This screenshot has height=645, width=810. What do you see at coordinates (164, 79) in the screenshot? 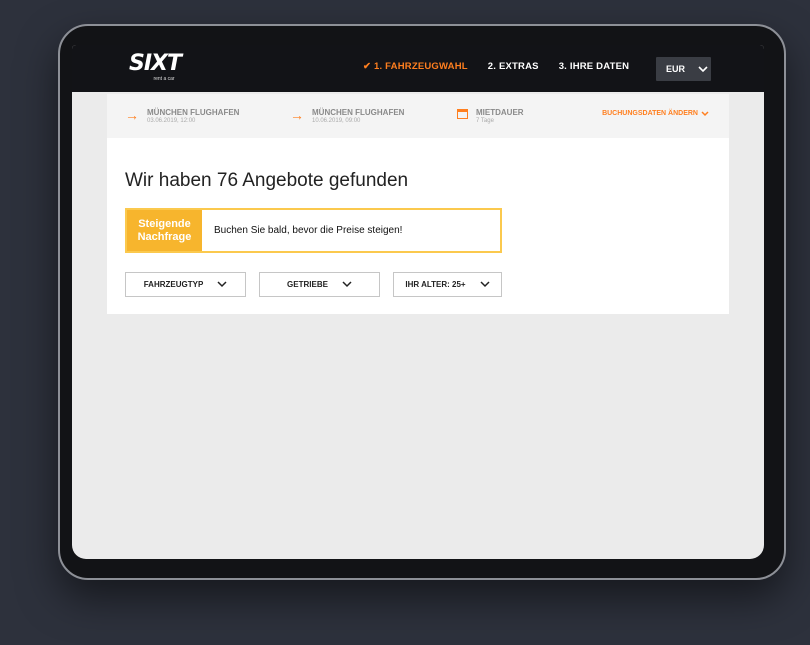
I see `logo-tagline: rent a car` at bounding box center [164, 79].